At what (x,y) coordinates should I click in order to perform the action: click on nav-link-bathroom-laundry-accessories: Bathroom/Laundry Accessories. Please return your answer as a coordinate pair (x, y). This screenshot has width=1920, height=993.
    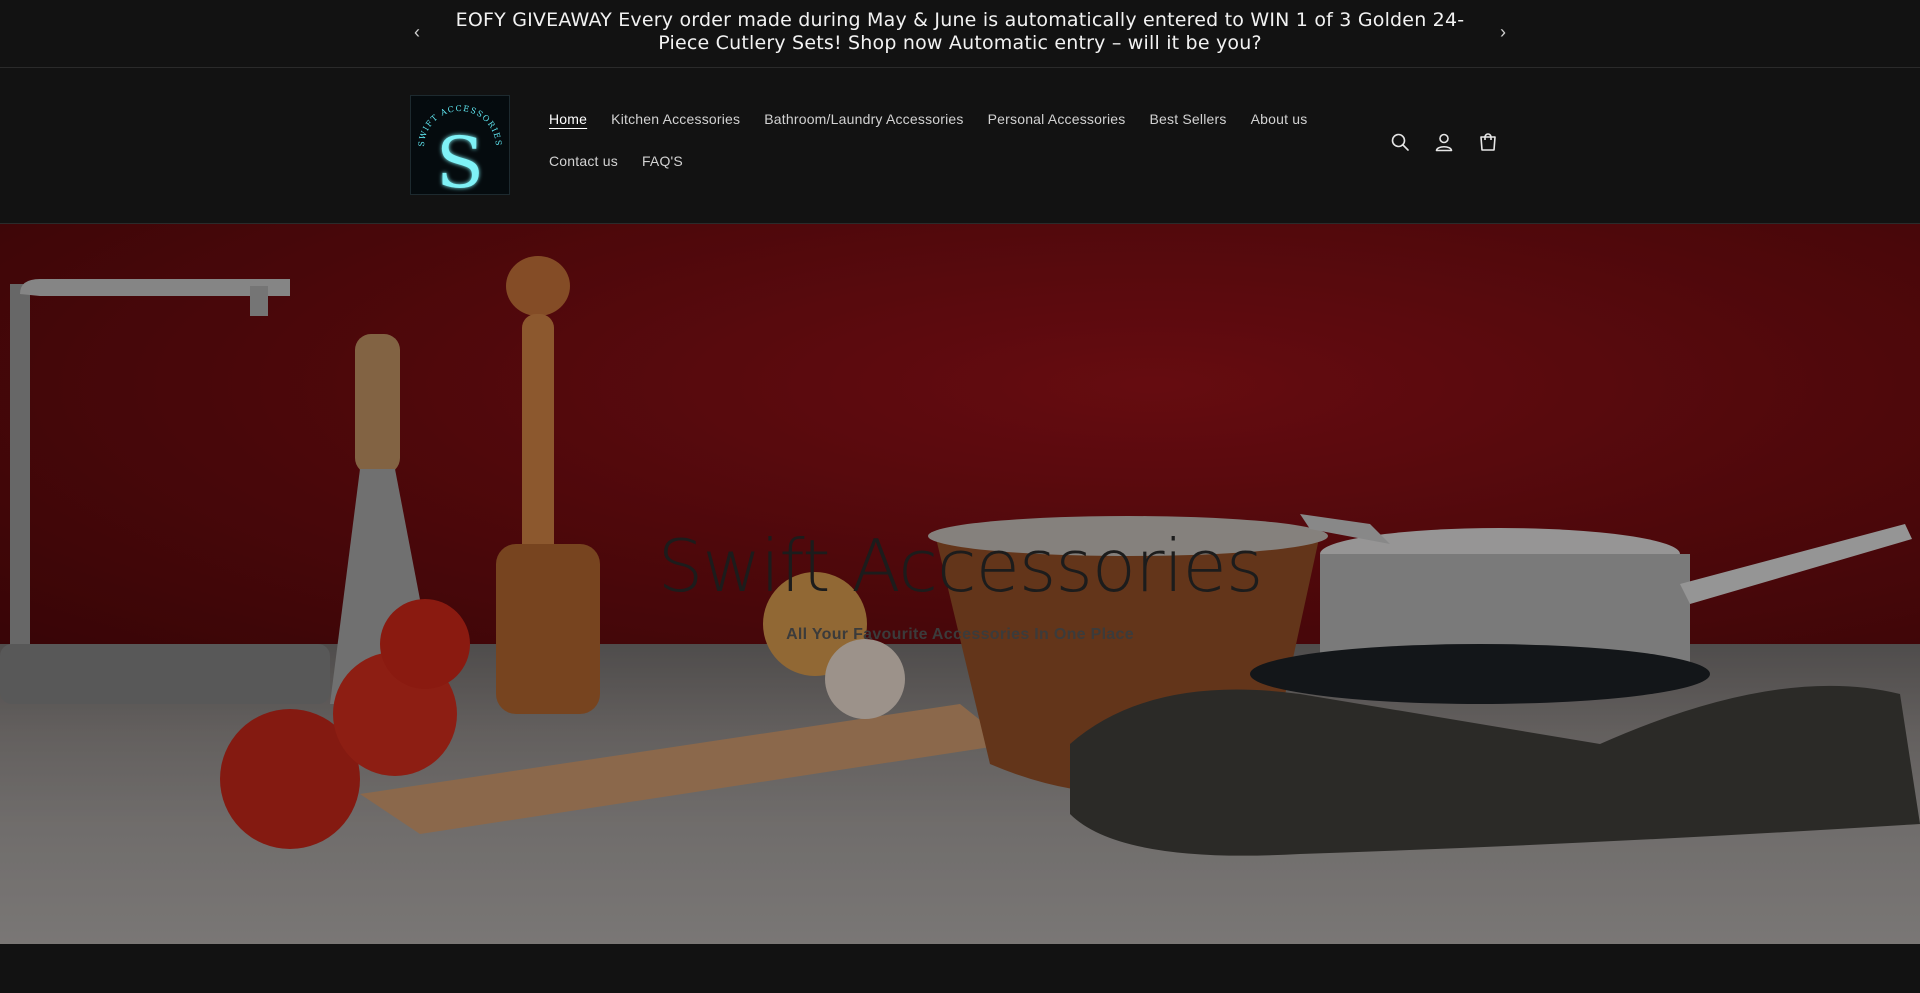
    Looking at the image, I should click on (863, 119).